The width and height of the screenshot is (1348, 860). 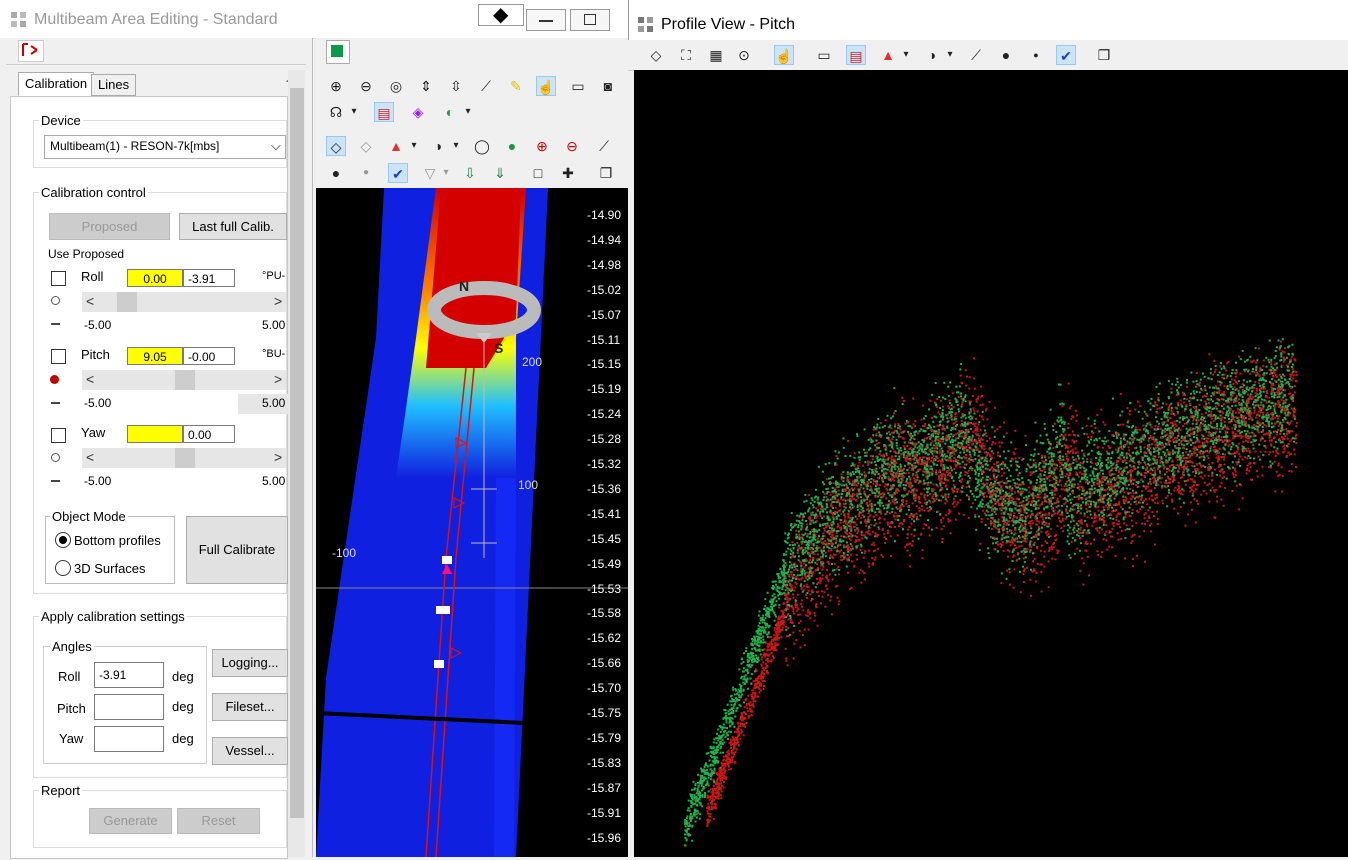 What do you see at coordinates (129, 675) in the screenshot?
I see `apply-roll-input: -3.91` at bounding box center [129, 675].